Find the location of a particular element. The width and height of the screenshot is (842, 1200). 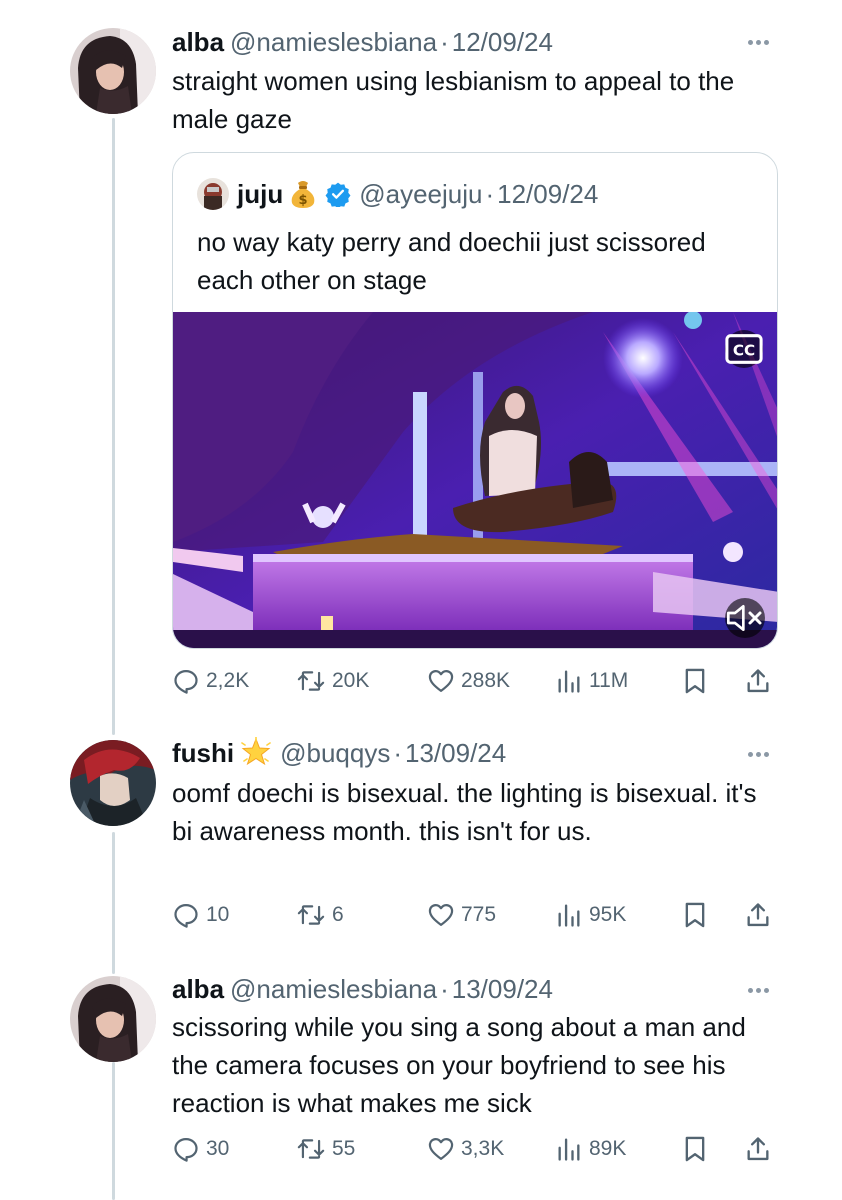

svg-text: CC is located at coordinates (744, 351).